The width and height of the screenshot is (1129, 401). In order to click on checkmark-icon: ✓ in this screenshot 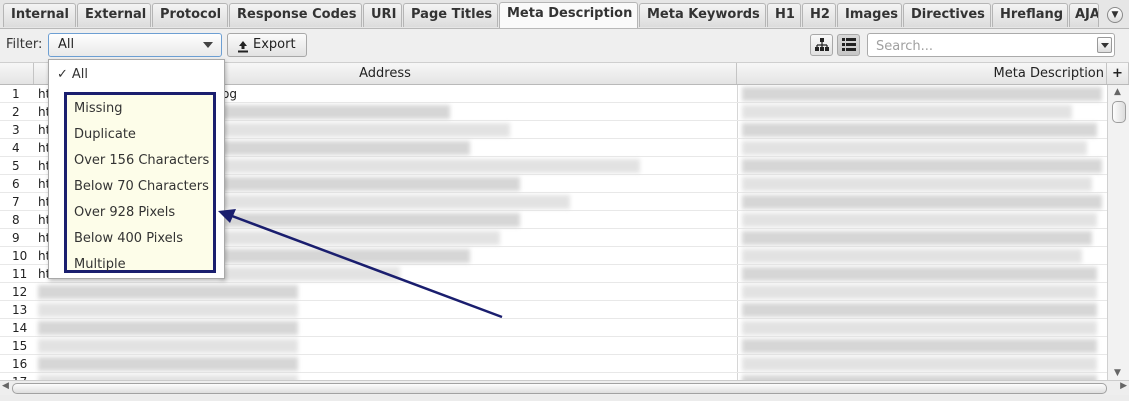, I will do `click(62, 74)`.